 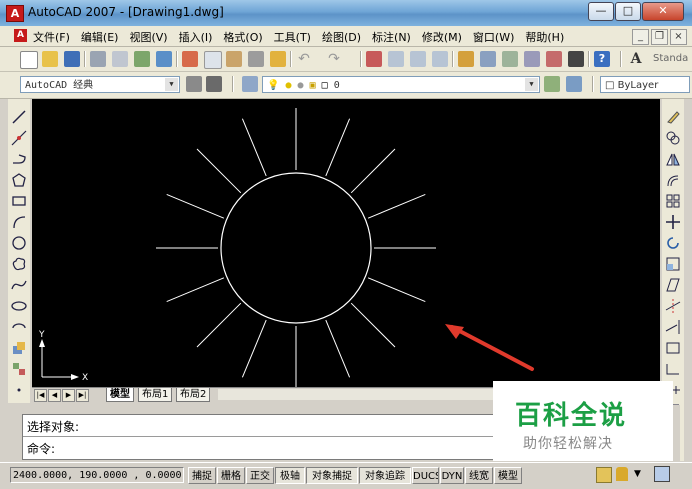 I want to click on zoom-previous-icon, so click(x=440, y=59).